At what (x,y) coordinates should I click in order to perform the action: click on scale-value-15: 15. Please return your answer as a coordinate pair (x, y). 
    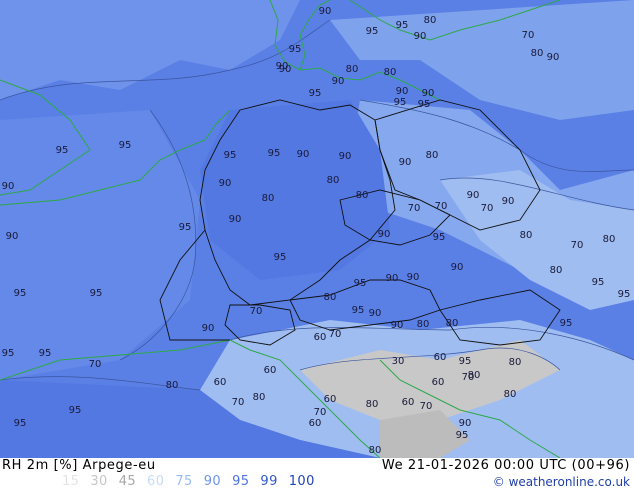
    Looking at the image, I should click on (71, 481).